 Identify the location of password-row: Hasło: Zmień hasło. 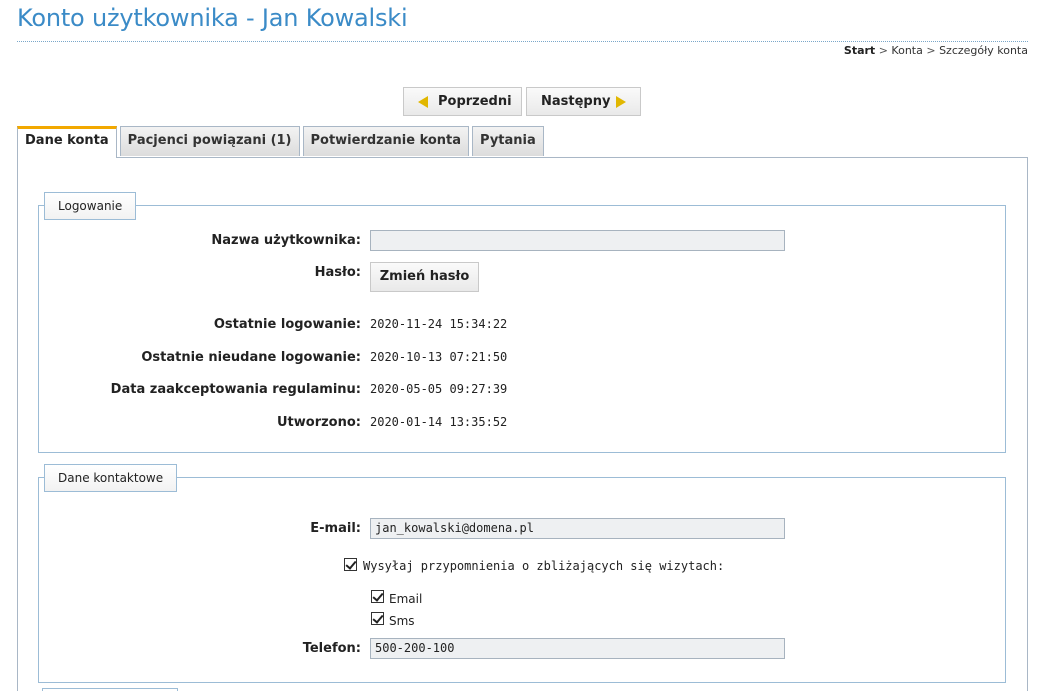
(523, 277).